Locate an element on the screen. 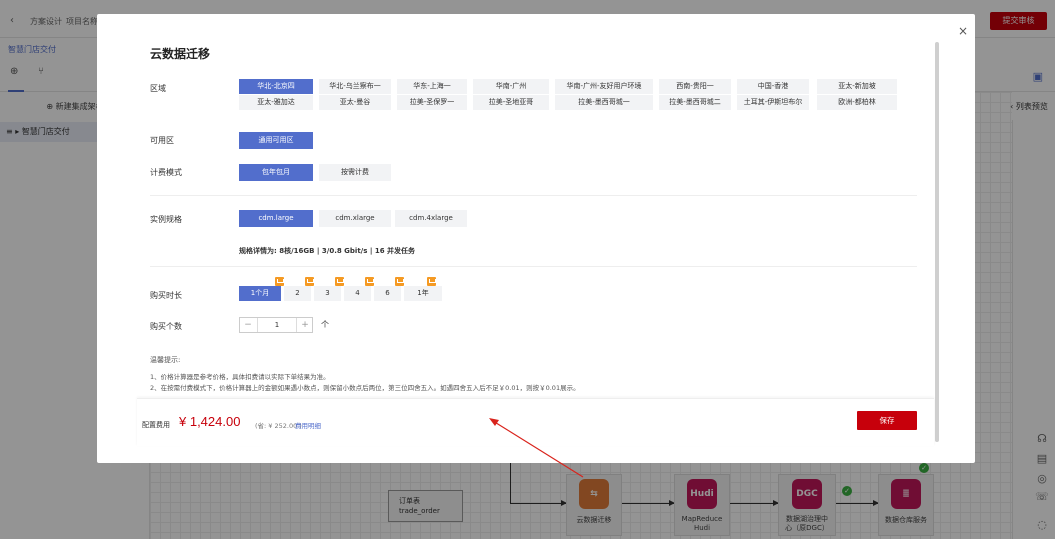  region-option: 华北-北京四 is located at coordinates (276, 86).